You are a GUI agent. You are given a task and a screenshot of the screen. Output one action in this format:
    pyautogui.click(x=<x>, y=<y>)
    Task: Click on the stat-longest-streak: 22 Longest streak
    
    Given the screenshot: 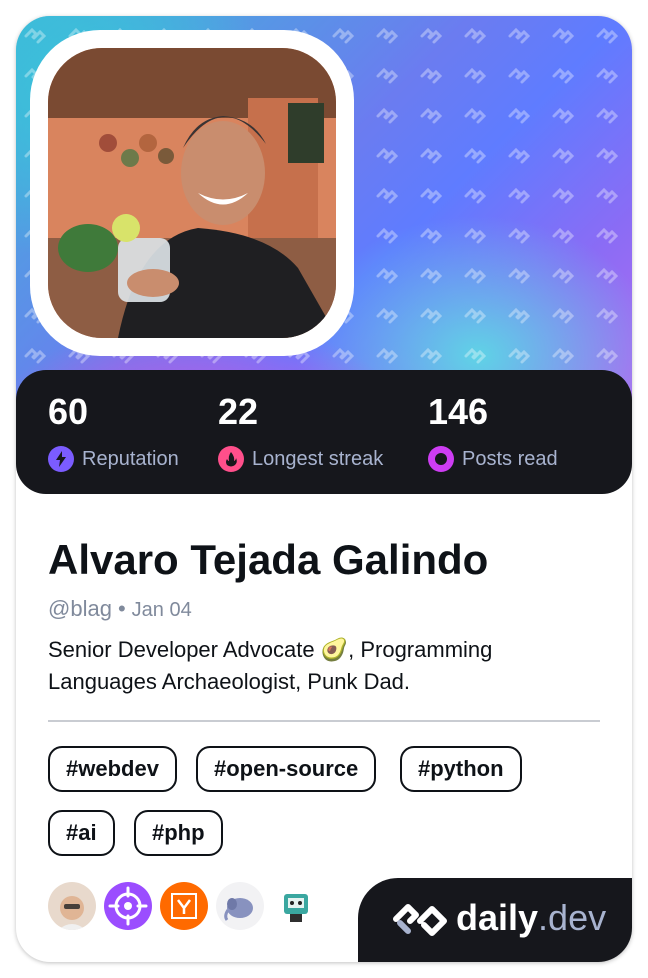 What is the action you would take?
    pyautogui.click(x=300, y=432)
    